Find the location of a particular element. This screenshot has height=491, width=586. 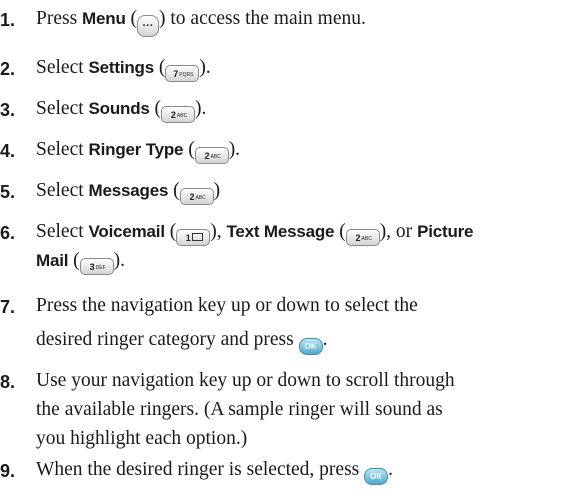

ringer-type-label: Ringer Type is located at coordinates (136, 149).